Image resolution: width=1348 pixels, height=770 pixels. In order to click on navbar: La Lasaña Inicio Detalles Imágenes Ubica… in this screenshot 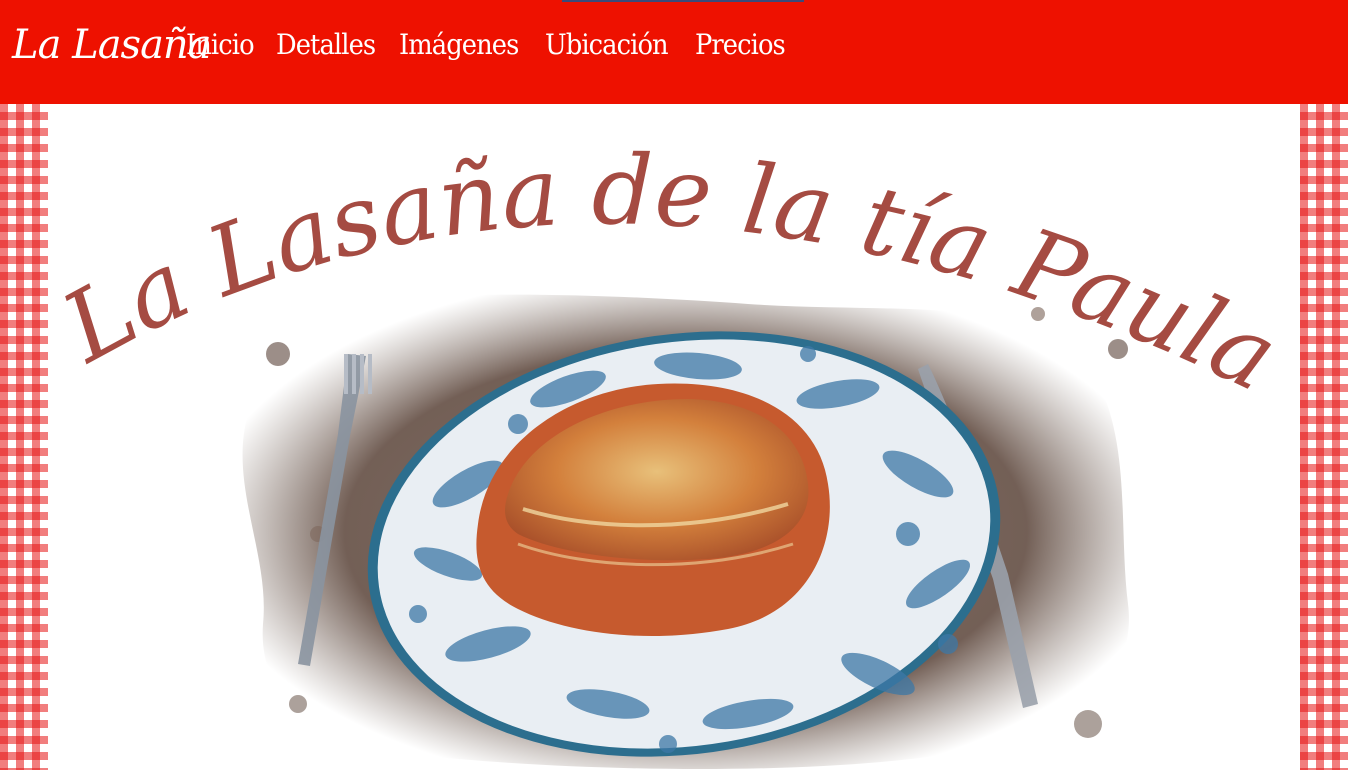, I will do `click(674, 52)`.